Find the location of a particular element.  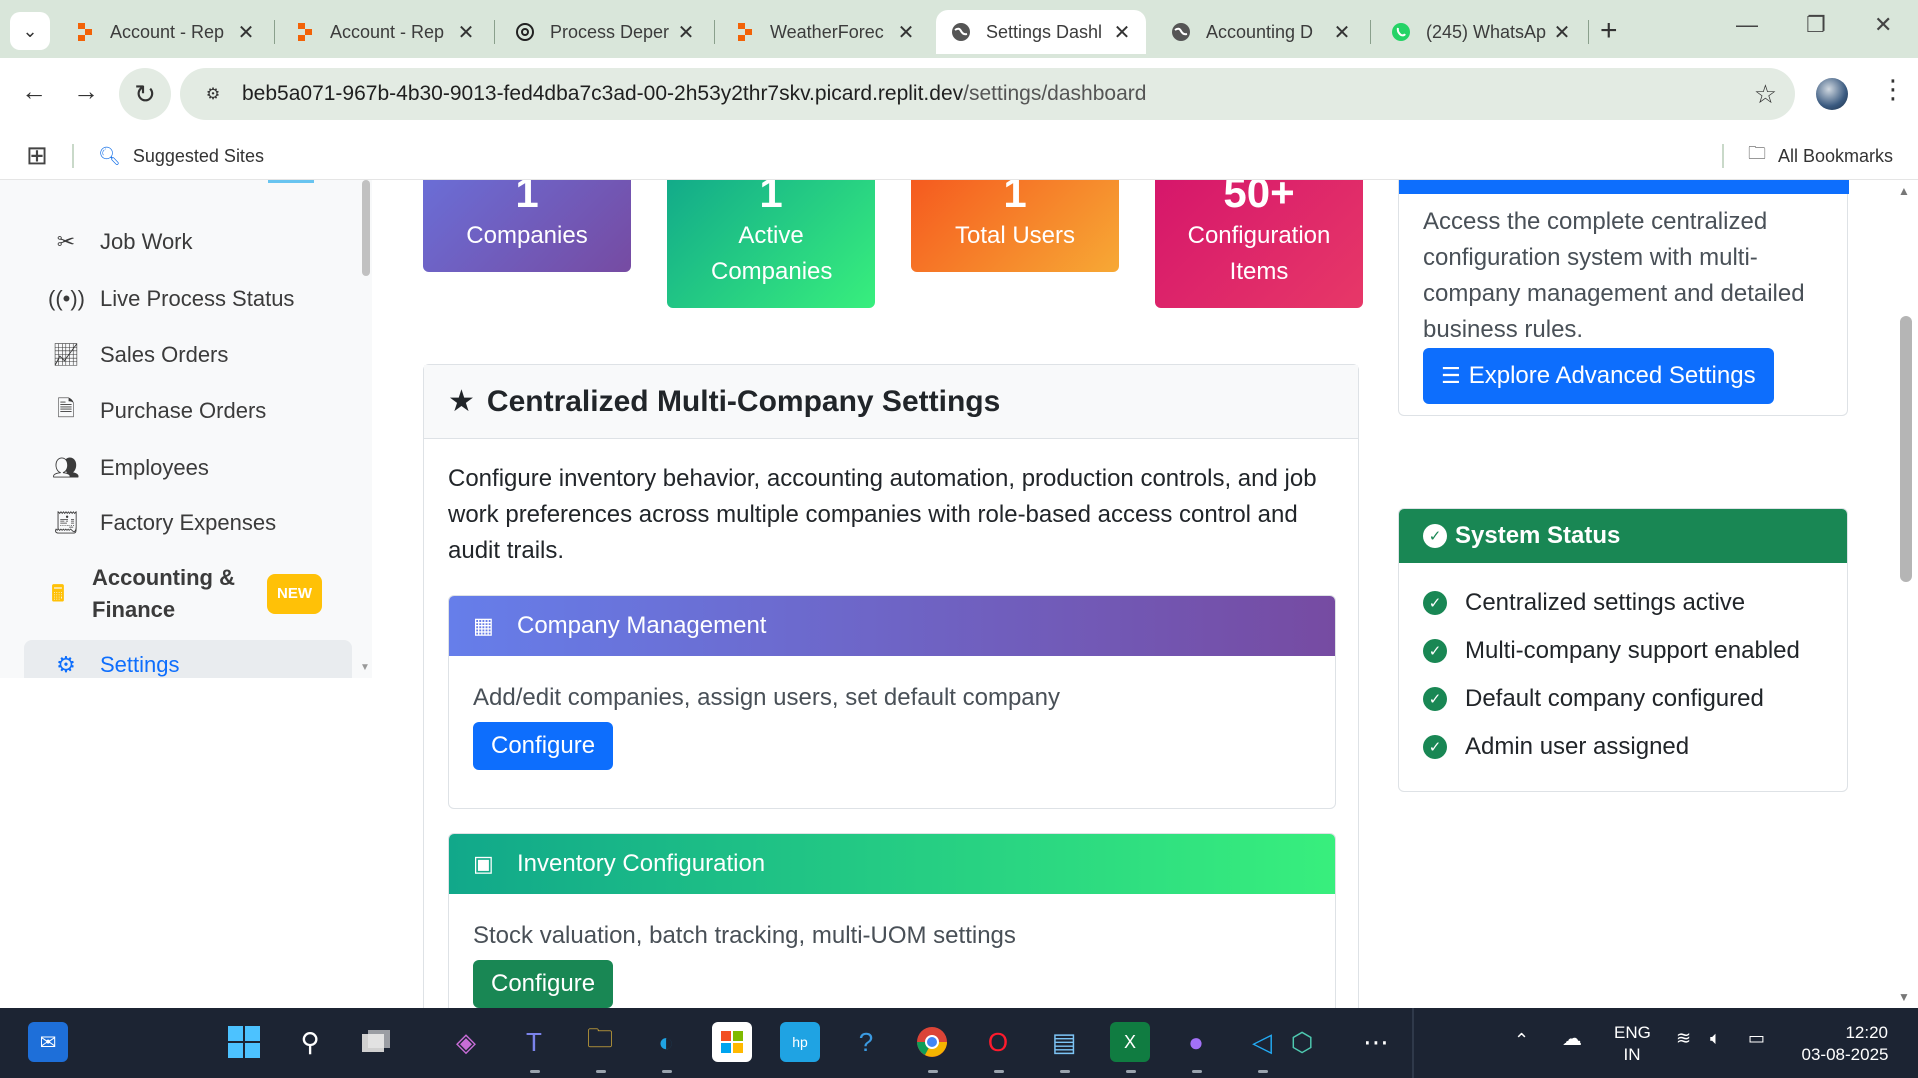

all-bookmarks-button: 🗀 All Bookmarks is located at coordinates (1820, 156).